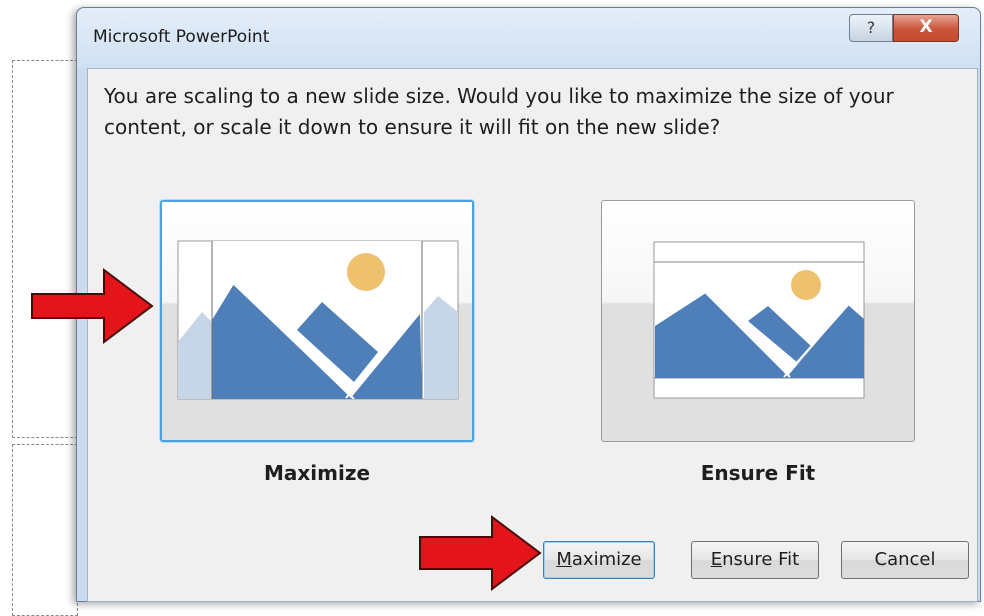 The height and width of the screenshot is (616, 984). What do you see at coordinates (716, 559) in the screenshot?
I see `ensure-fit-mnemonic: E` at bounding box center [716, 559].